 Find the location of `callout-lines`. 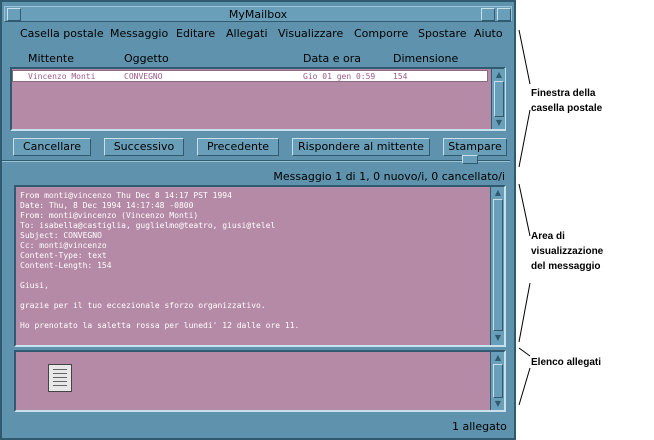

callout-lines is located at coordinates (524, 217).